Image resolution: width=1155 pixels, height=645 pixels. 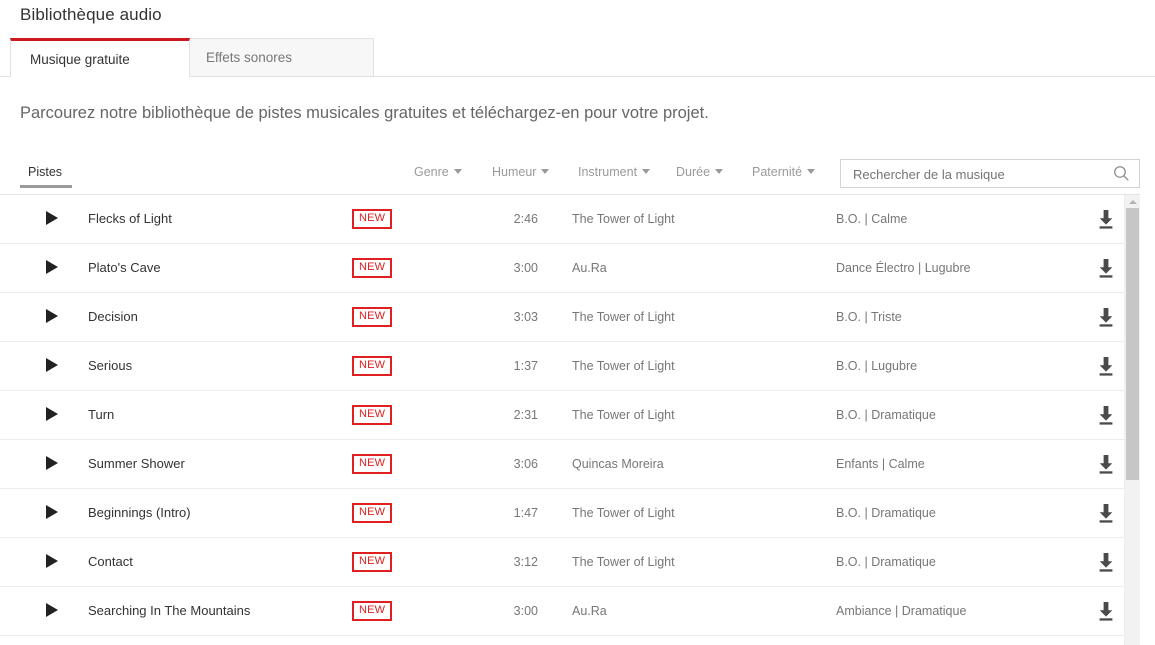 I want to click on tab-musique-gratuite: Musique gratuite, so click(x=100, y=58).